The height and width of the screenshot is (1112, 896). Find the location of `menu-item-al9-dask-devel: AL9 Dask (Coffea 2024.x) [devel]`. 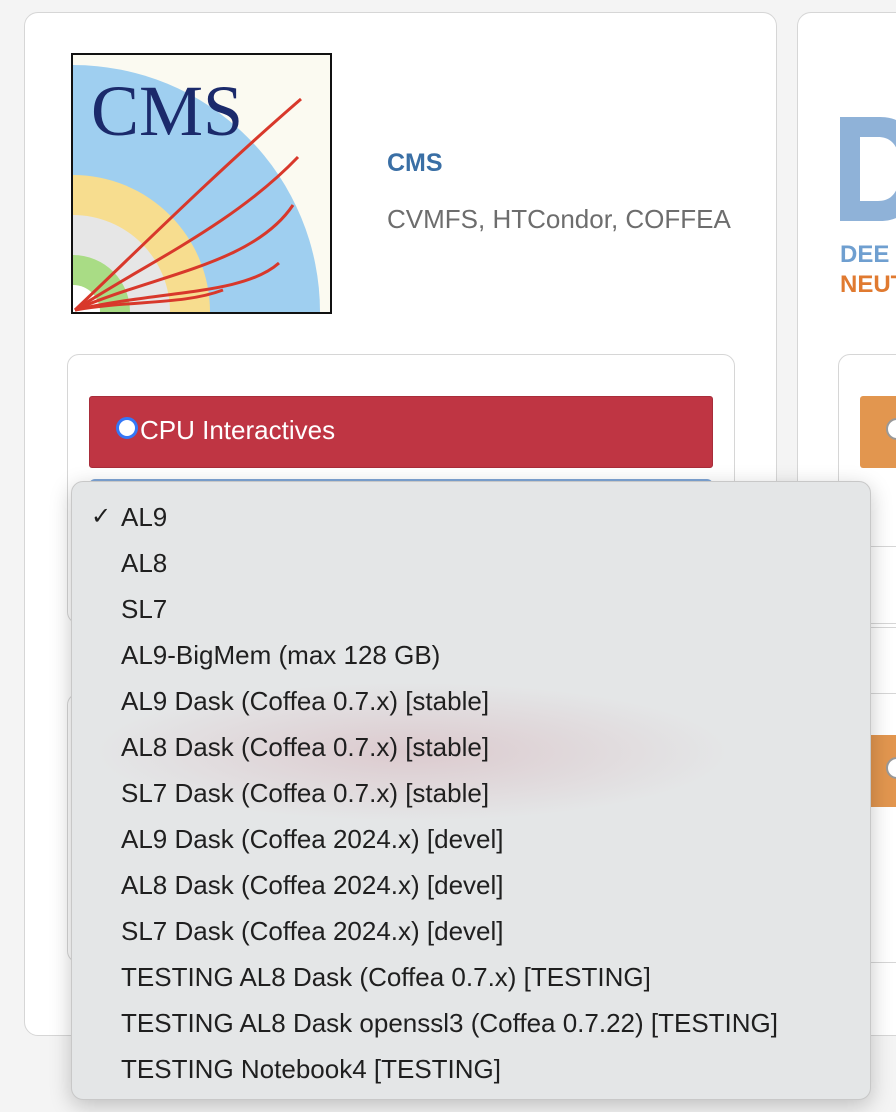

menu-item-al9-dask-devel: AL9 Dask (Coffea 2024.x) [devel] is located at coordinates (471, 839).